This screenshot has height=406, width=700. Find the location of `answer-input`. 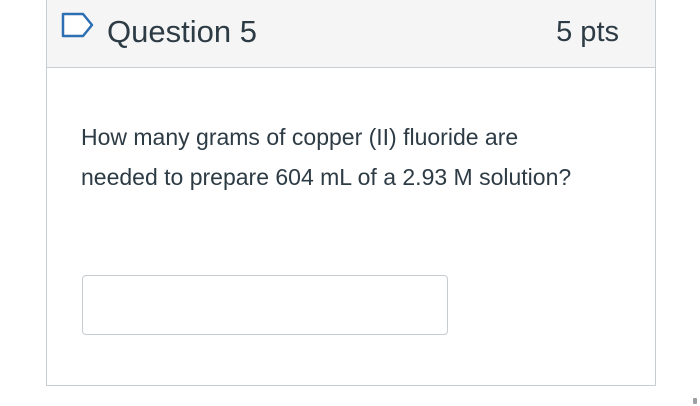

answer-input is located at coordinates (265, 305).